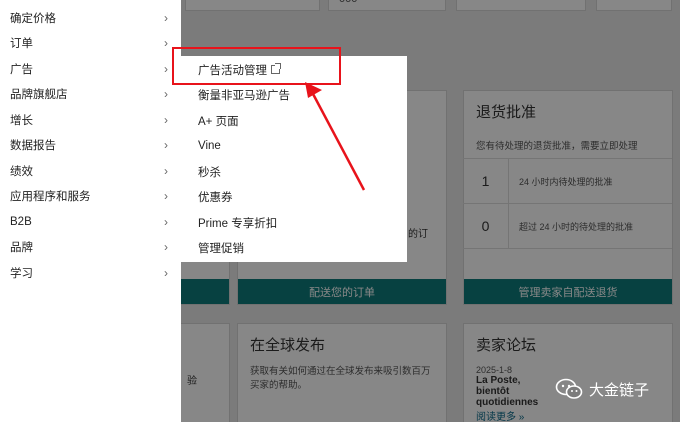  I want to click on watermark-text: 大金链子, so click(619, 390).